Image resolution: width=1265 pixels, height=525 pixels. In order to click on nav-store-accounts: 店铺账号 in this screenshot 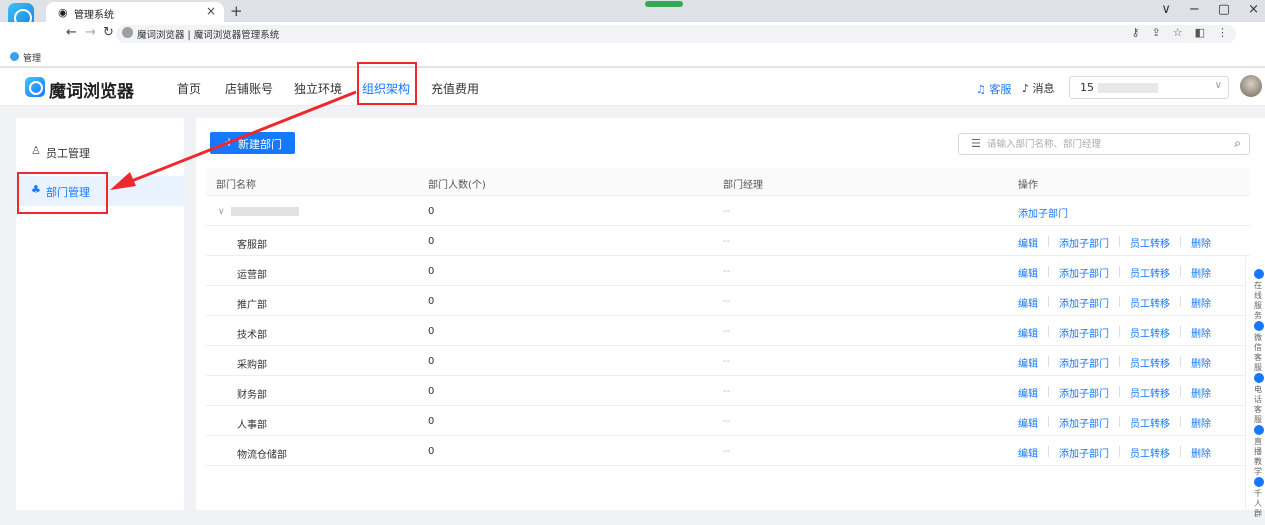, I will do `click(249, 88)`.